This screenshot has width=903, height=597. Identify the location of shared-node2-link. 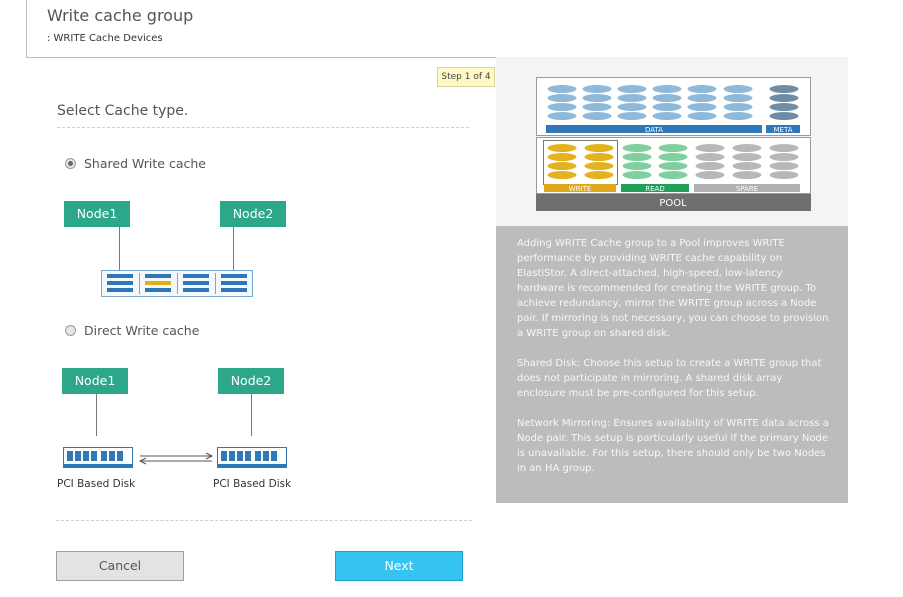
(233, 249).